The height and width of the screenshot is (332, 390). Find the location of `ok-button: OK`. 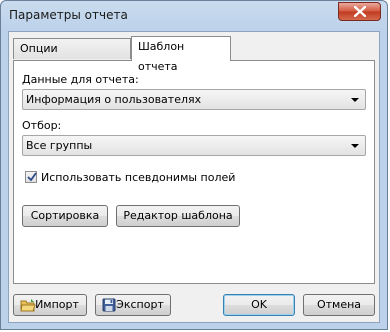

ok-button: OK is located at coordinates (259, 305).